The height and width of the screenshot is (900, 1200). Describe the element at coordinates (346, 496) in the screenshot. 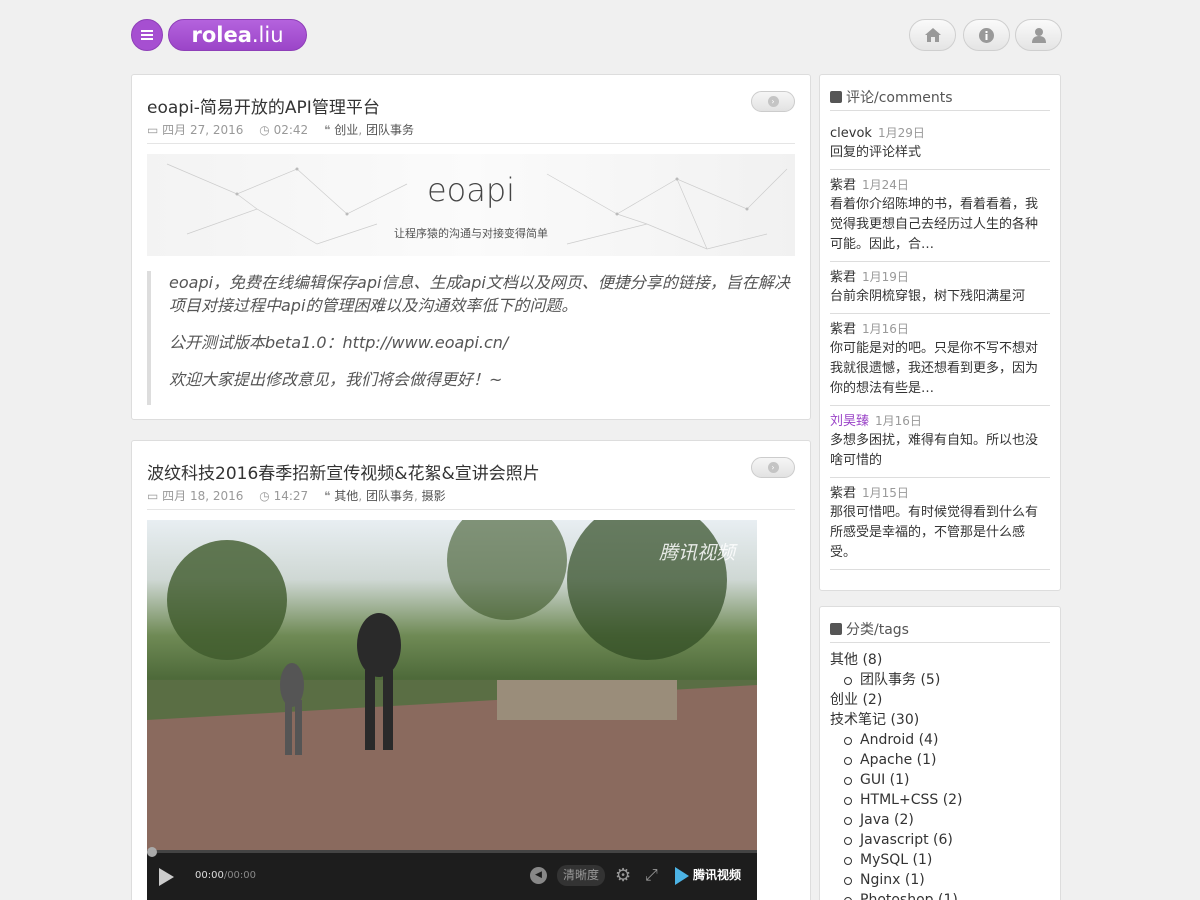

I see `post-tag: 其他` at that location.